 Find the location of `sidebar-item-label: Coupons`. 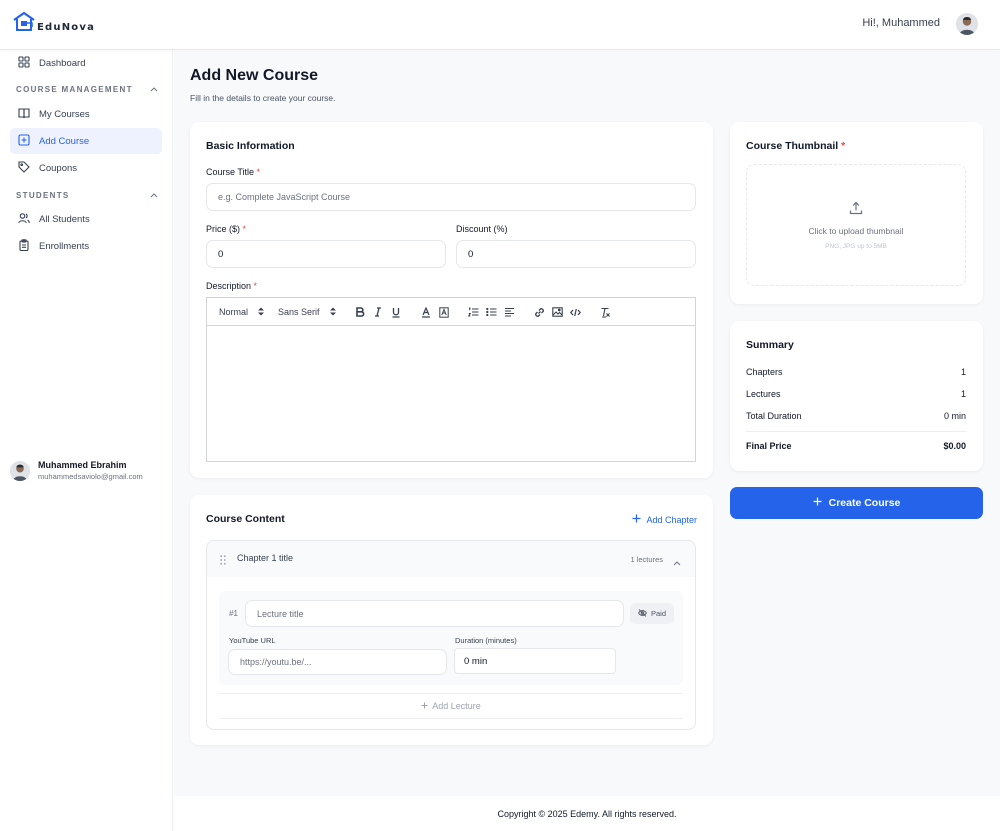

sidebar-item-label: Coupons is located at coordinates (58, 168).